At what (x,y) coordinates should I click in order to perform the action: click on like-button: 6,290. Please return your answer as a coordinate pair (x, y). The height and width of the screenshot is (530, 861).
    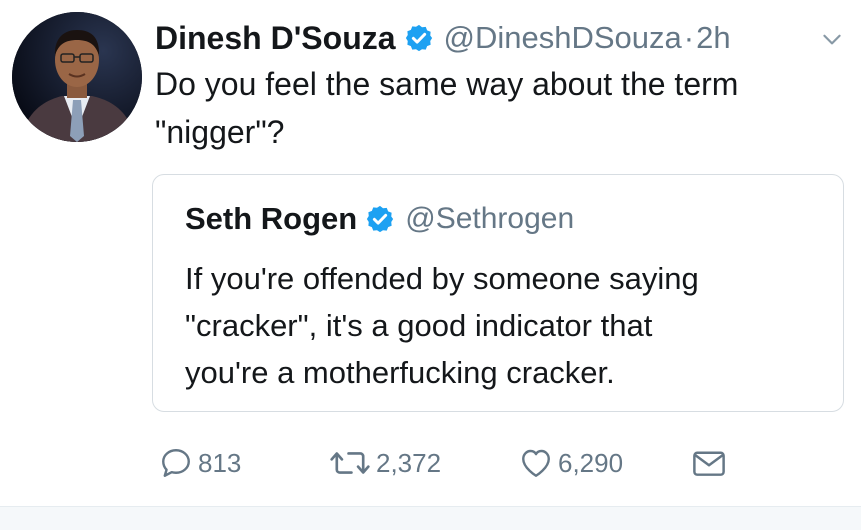
    Looking at the image, I should click on (570, 463).